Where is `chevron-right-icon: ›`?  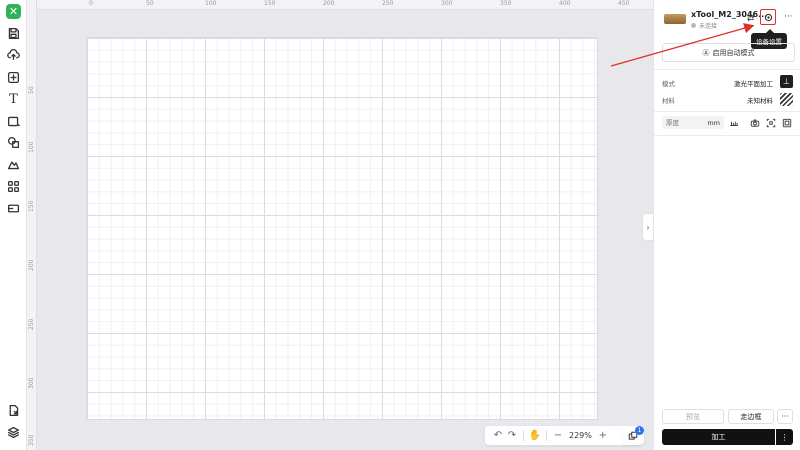
chevron-right-icon: › is located at coordinates (648, 227).